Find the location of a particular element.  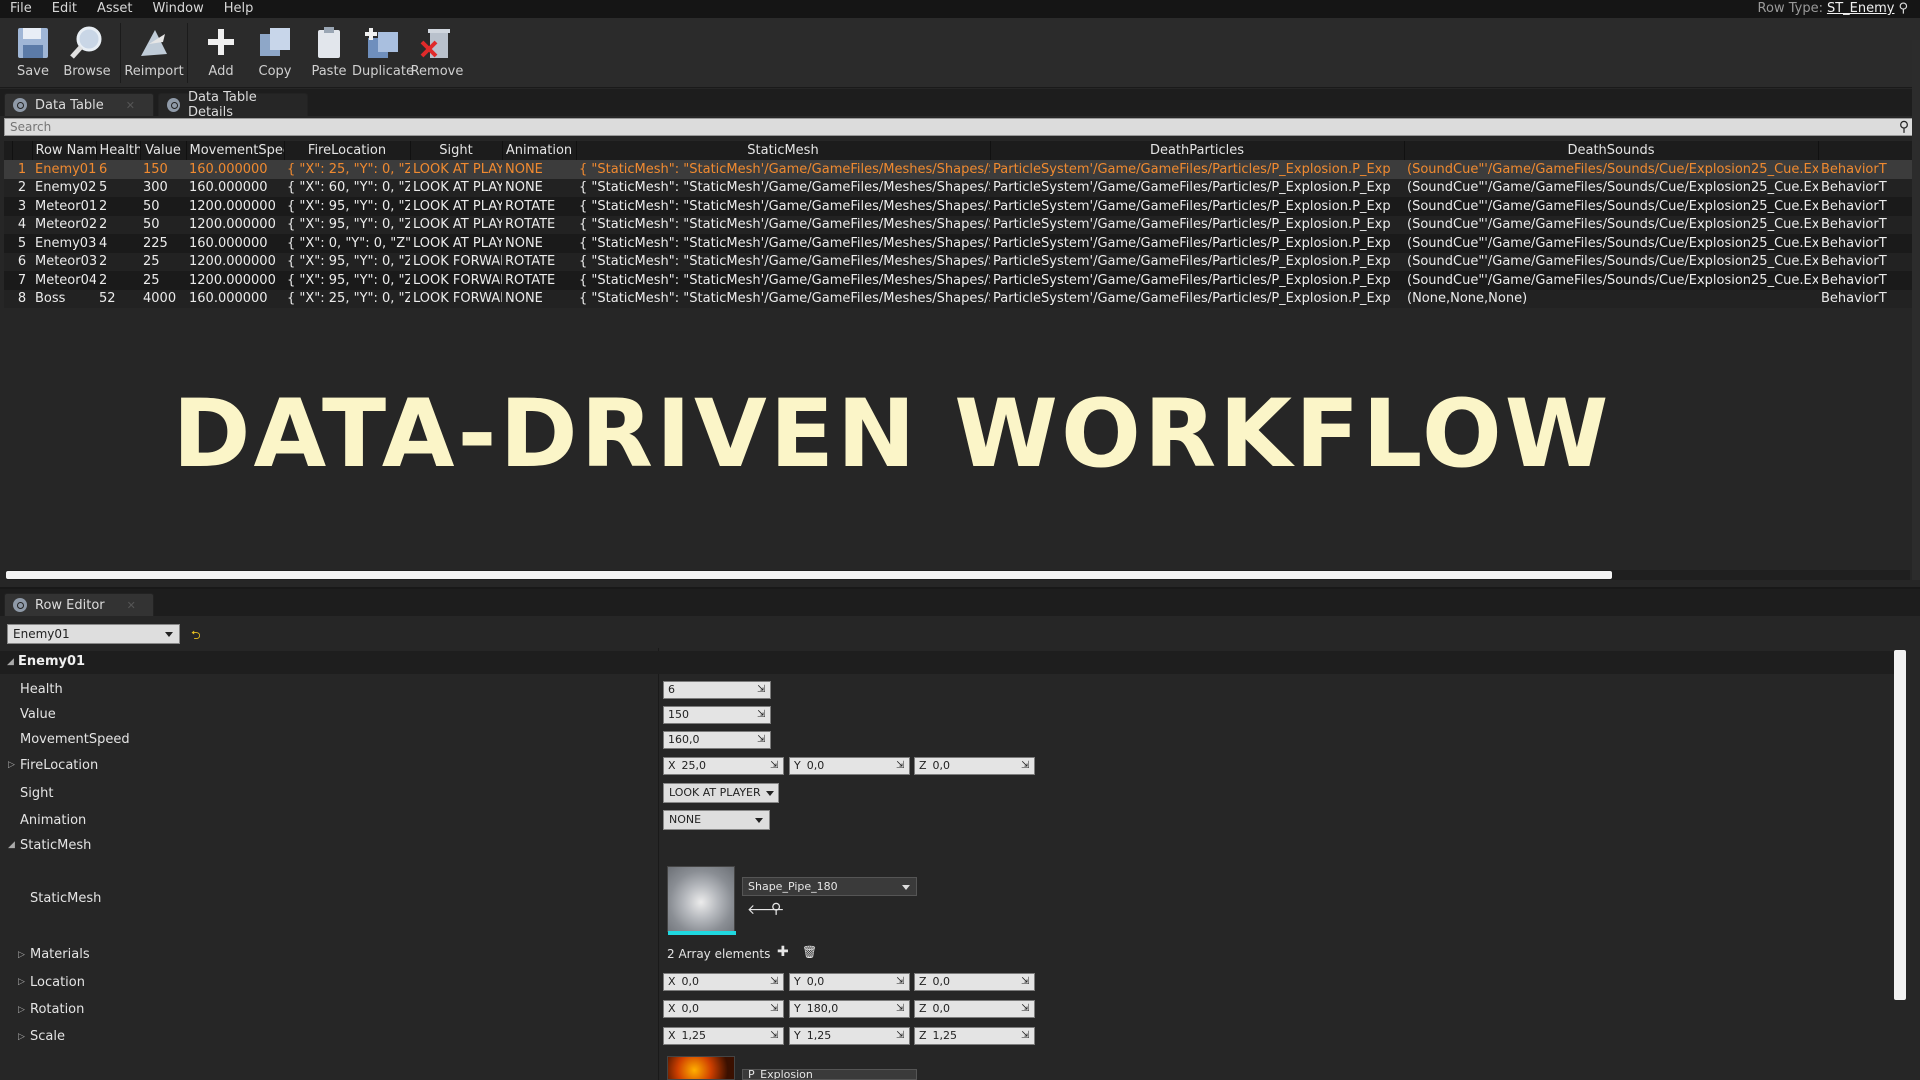

tab-row-editor: Row Editor ✕ is located at coordinates (79, 604).